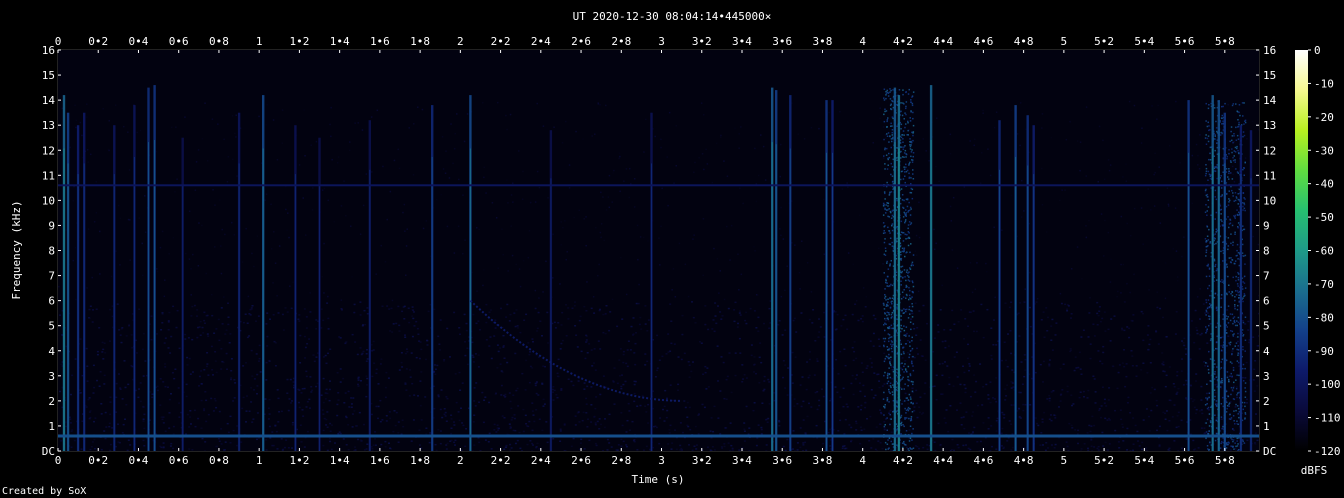 The image size is (1344, 498). What do you see at coordinates (702, 41) in the screenshot?
I see `x-tick-top-16: 3•2` at bounding box center [702, 41].